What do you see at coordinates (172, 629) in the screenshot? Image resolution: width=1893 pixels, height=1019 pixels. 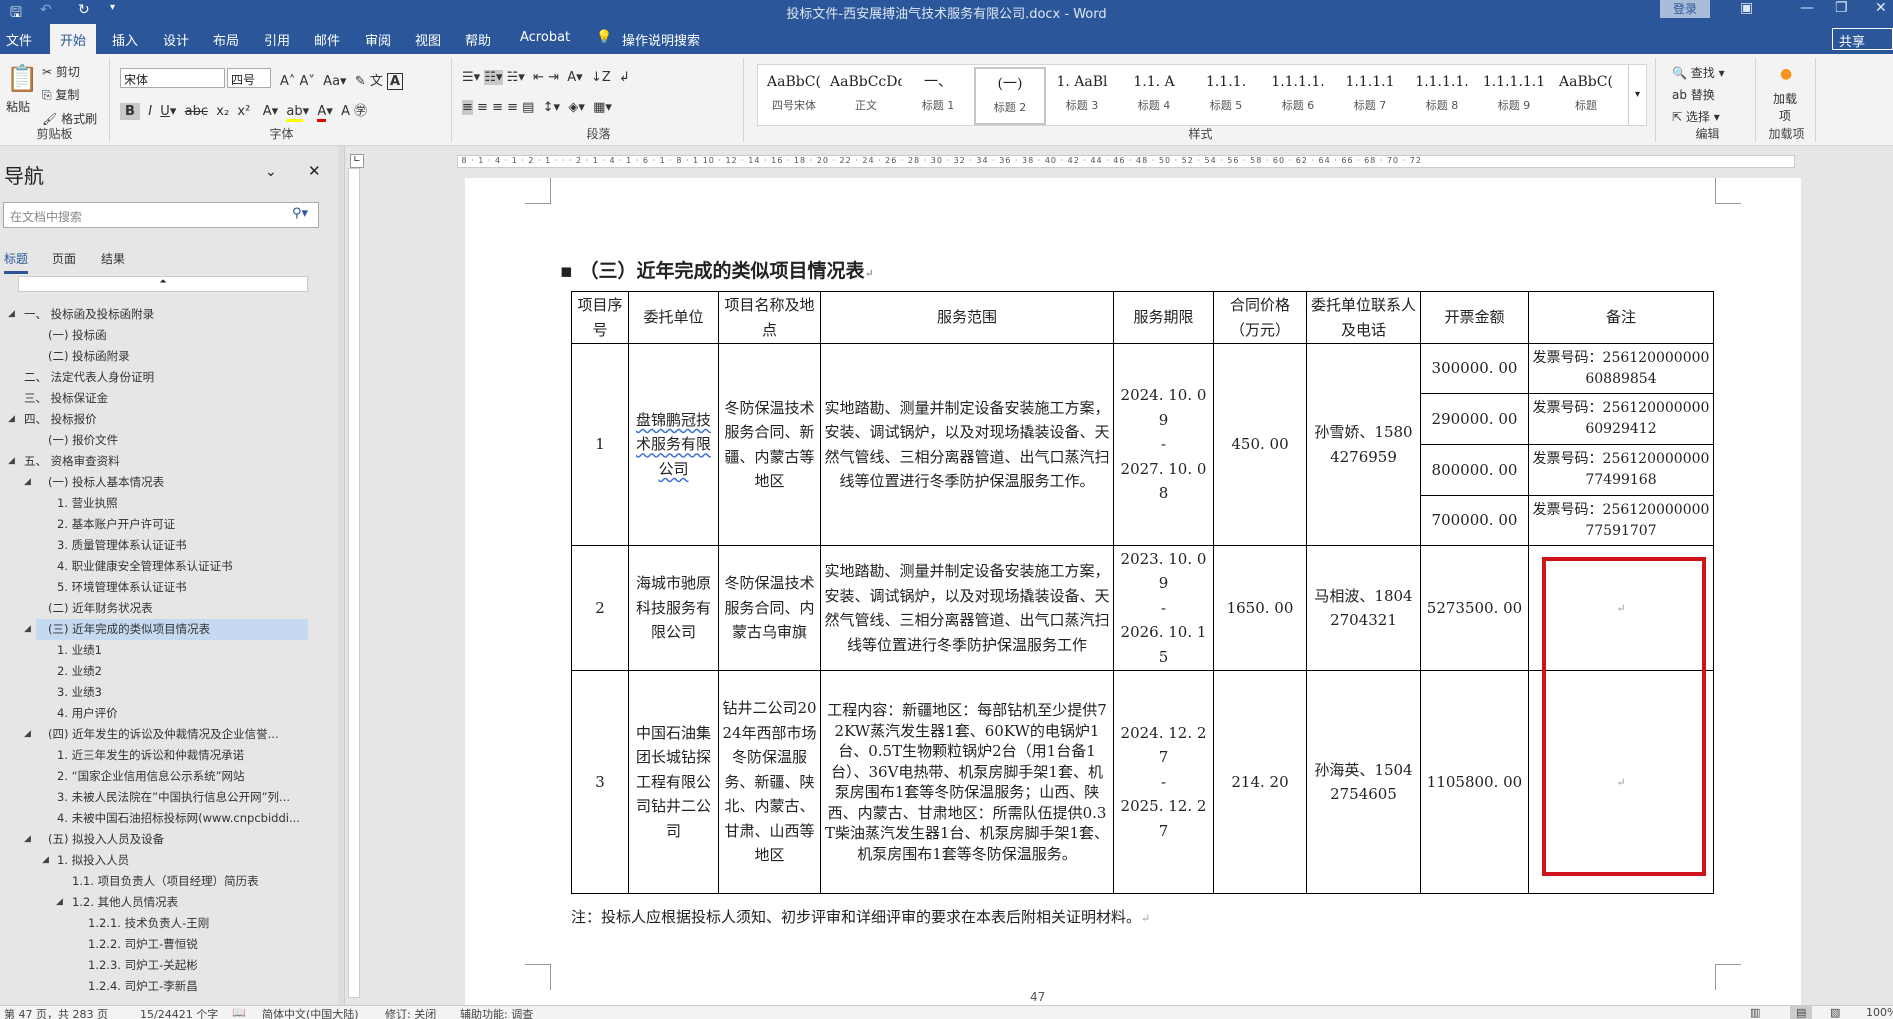 I see `nav-heading-item: (三) 近年完成的类似项目情况表` at bounding box center [172, 629].